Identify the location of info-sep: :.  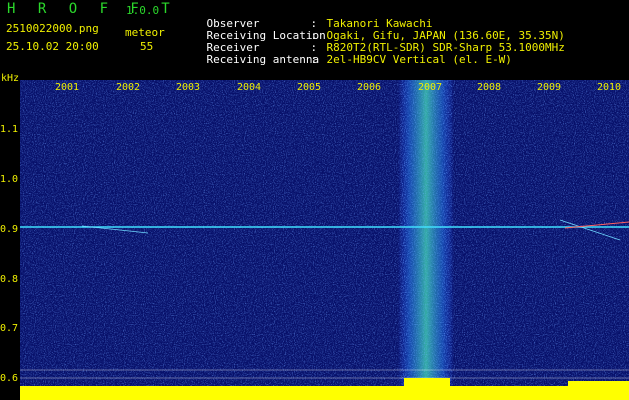
(314, 59).